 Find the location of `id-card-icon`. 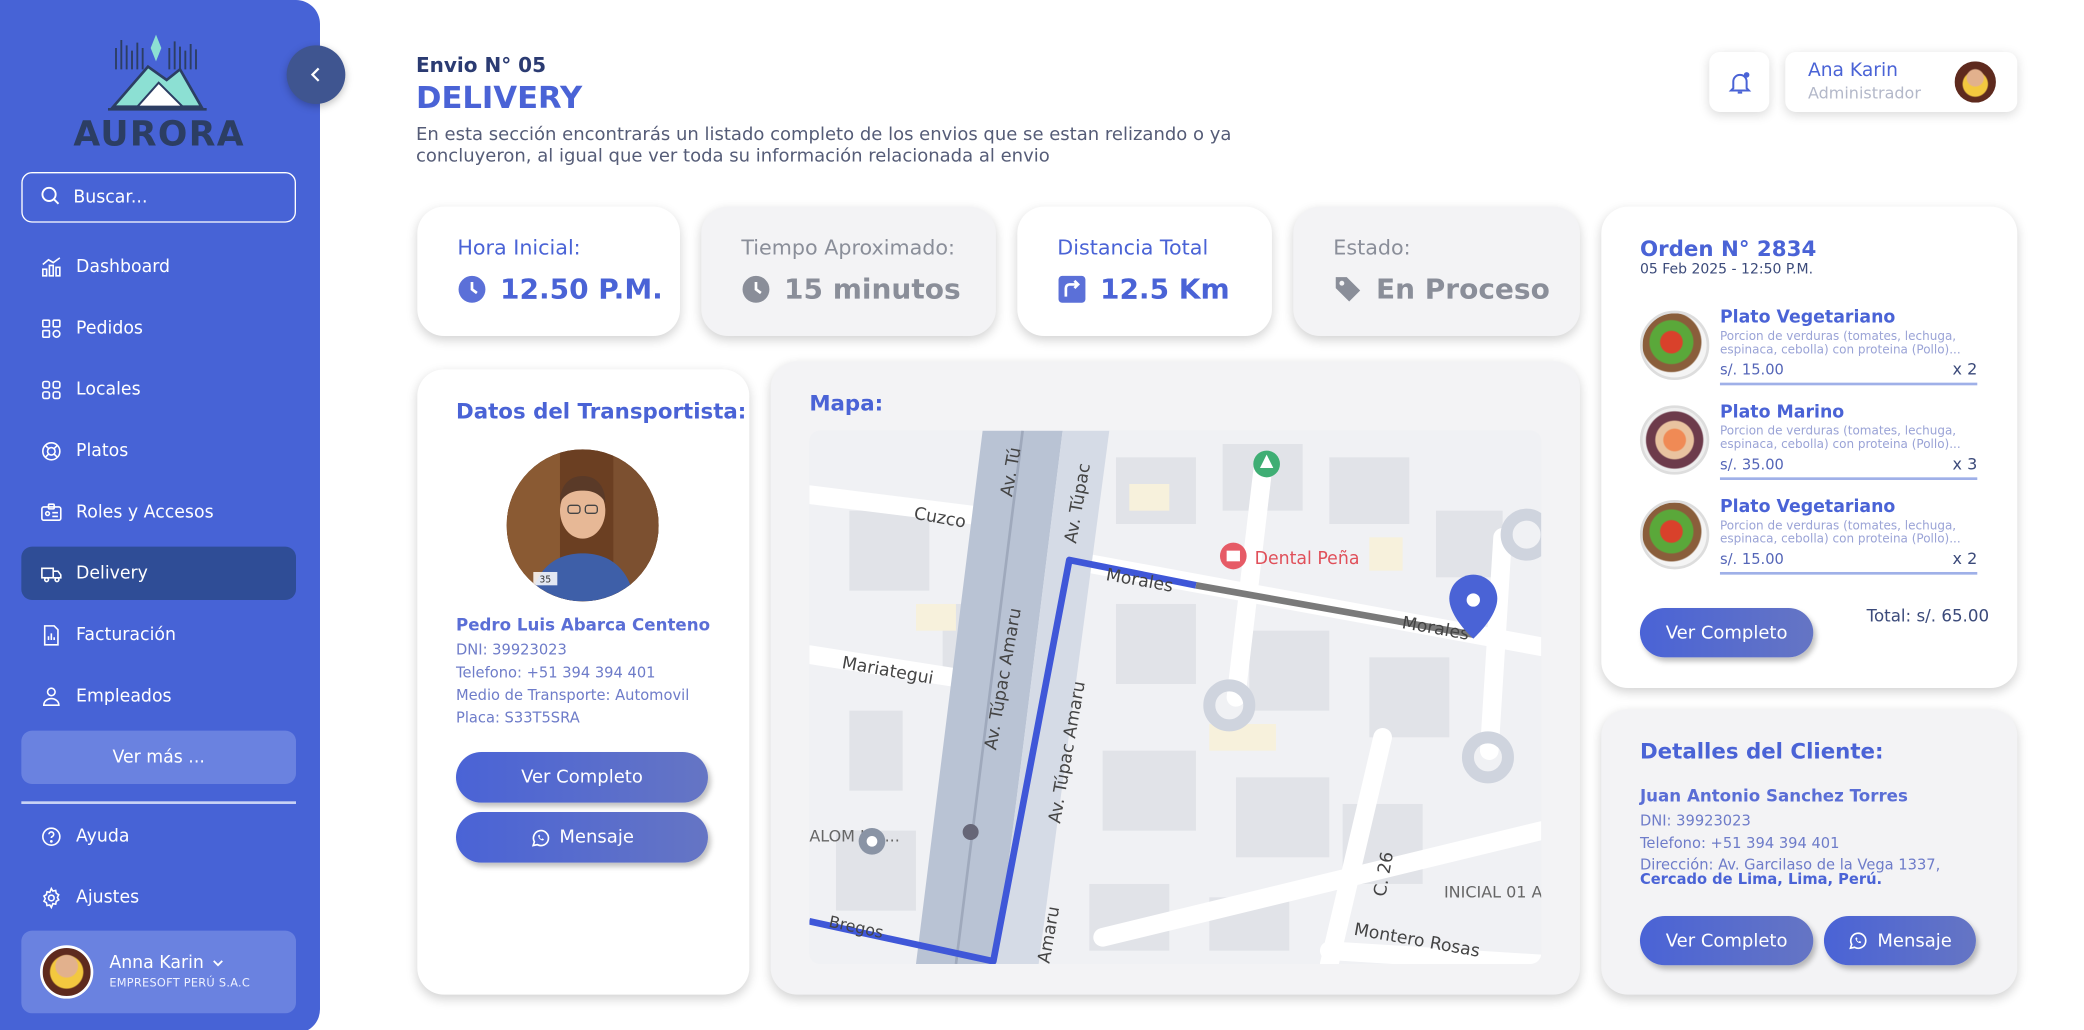

id-card-icon is located at coordinates (51, 511).